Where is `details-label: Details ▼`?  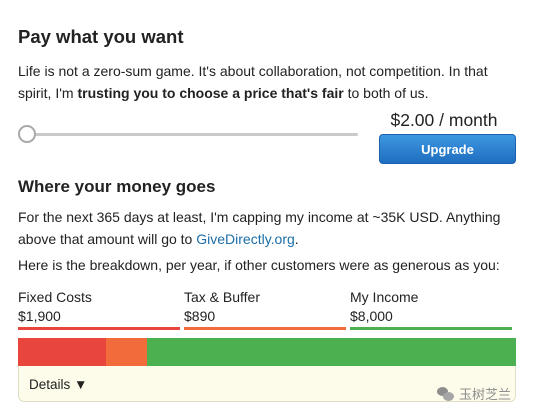 details-label: Details ▼ is located at coordinates (58, 384).